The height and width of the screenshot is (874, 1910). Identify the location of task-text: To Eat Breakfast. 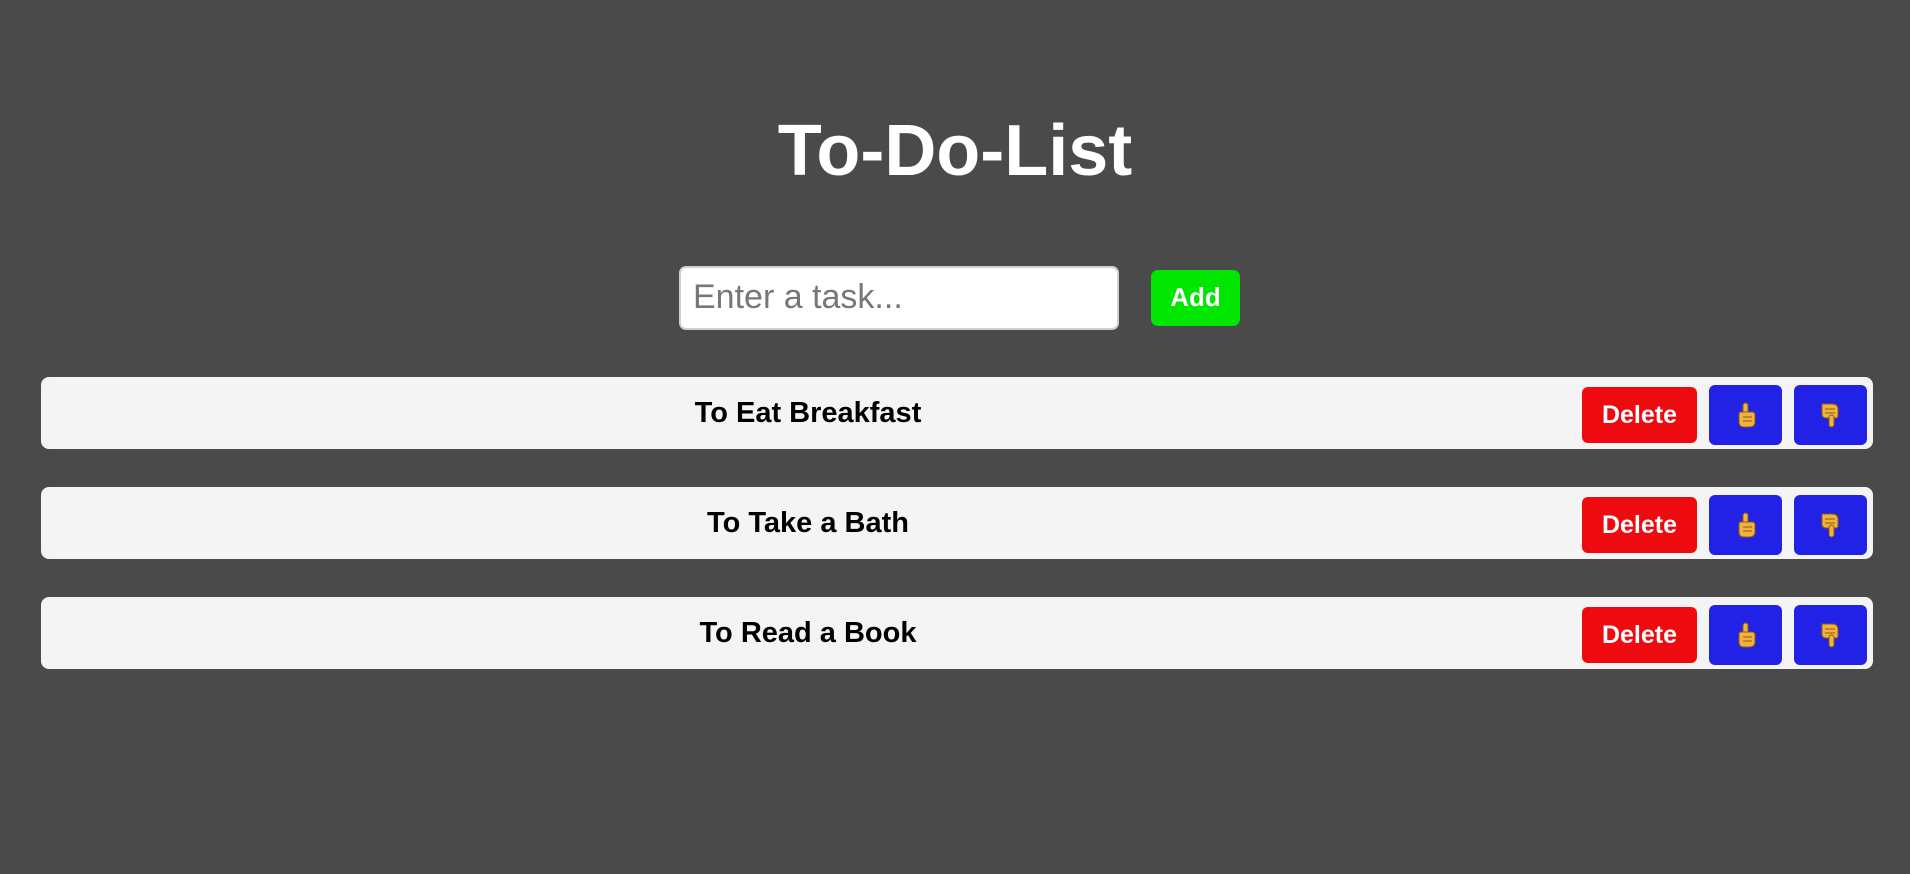
(808, 413).